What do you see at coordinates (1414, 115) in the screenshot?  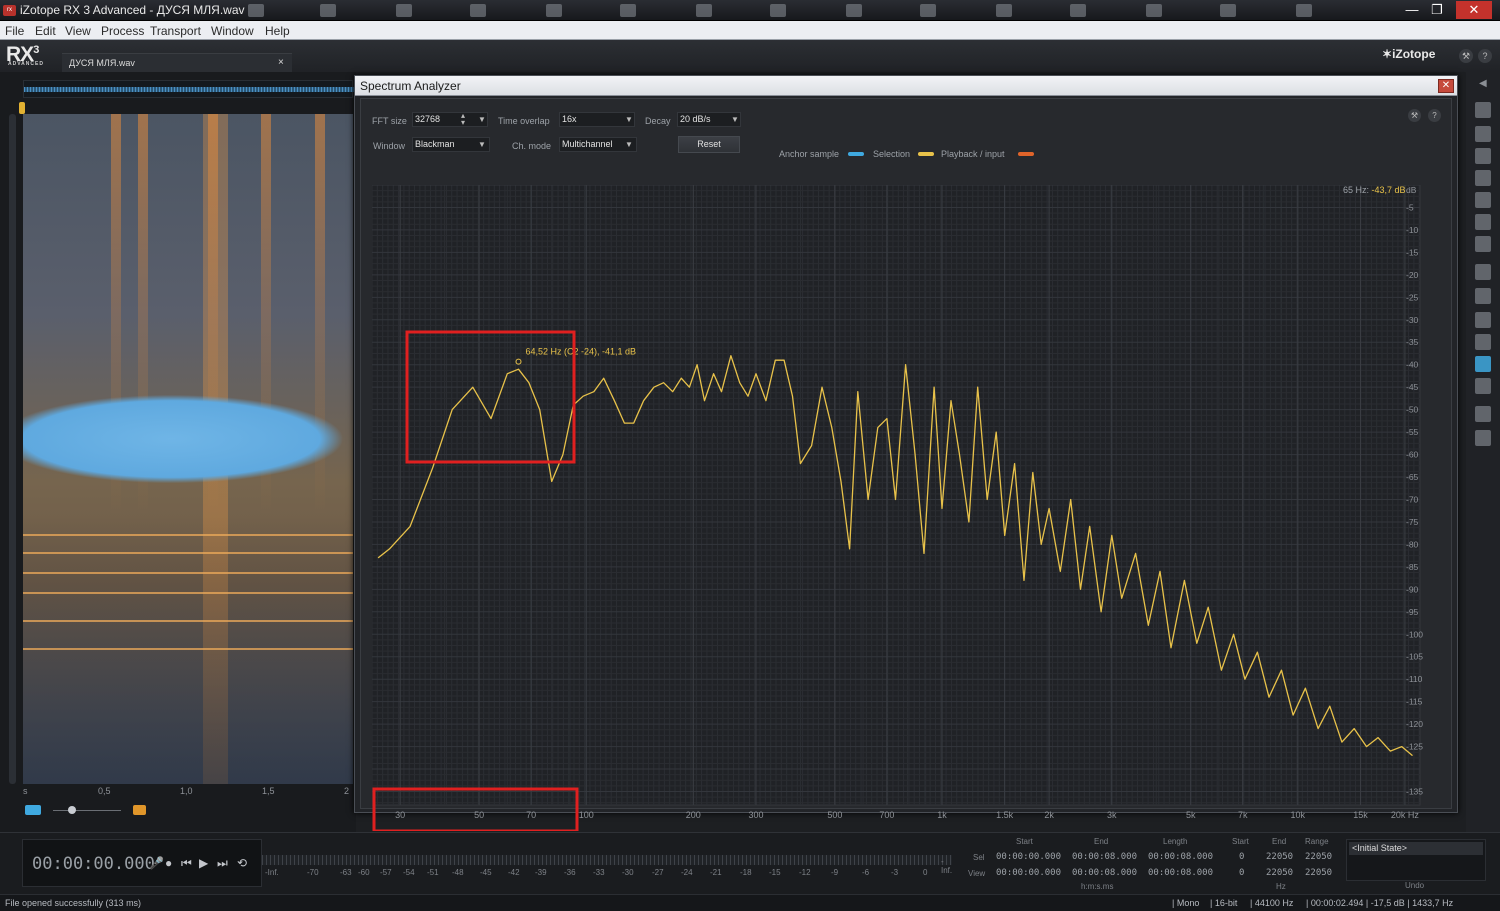 I see `analyzer-settings-icon: ⚒` at bounding box center [1414, 115].